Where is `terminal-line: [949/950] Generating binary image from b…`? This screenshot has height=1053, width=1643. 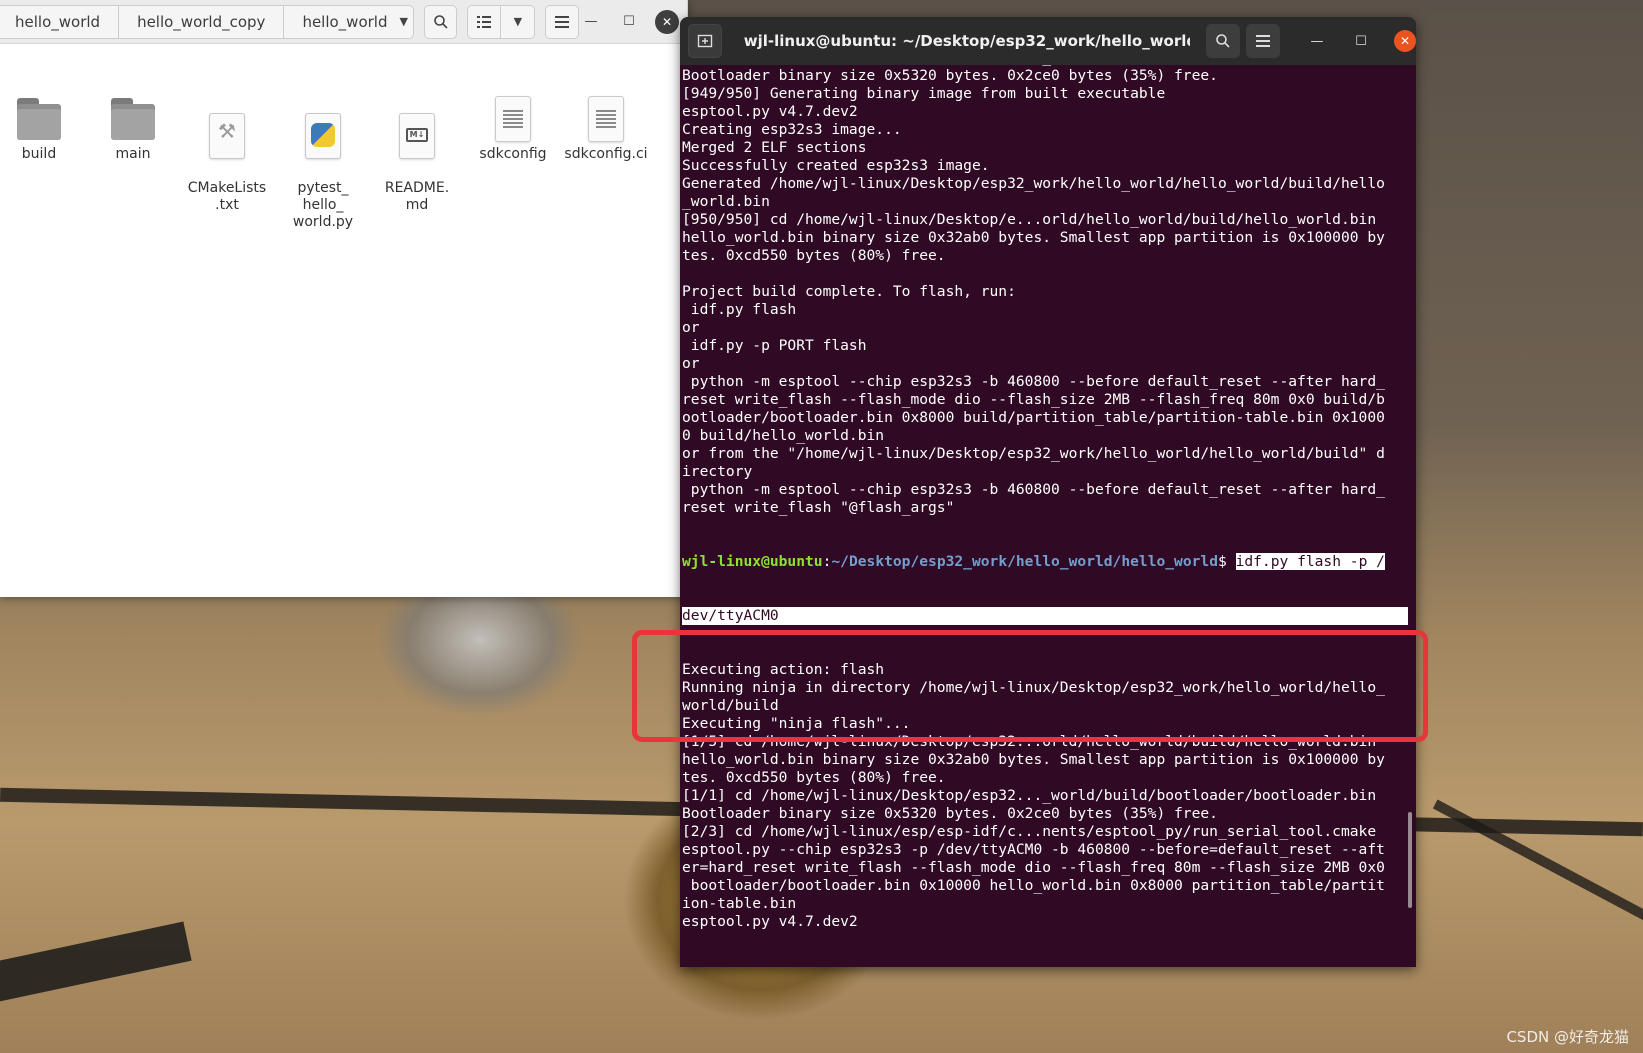
terminal-line: [949/950] Generating binary image from b… is located at coordinates (924, 93).